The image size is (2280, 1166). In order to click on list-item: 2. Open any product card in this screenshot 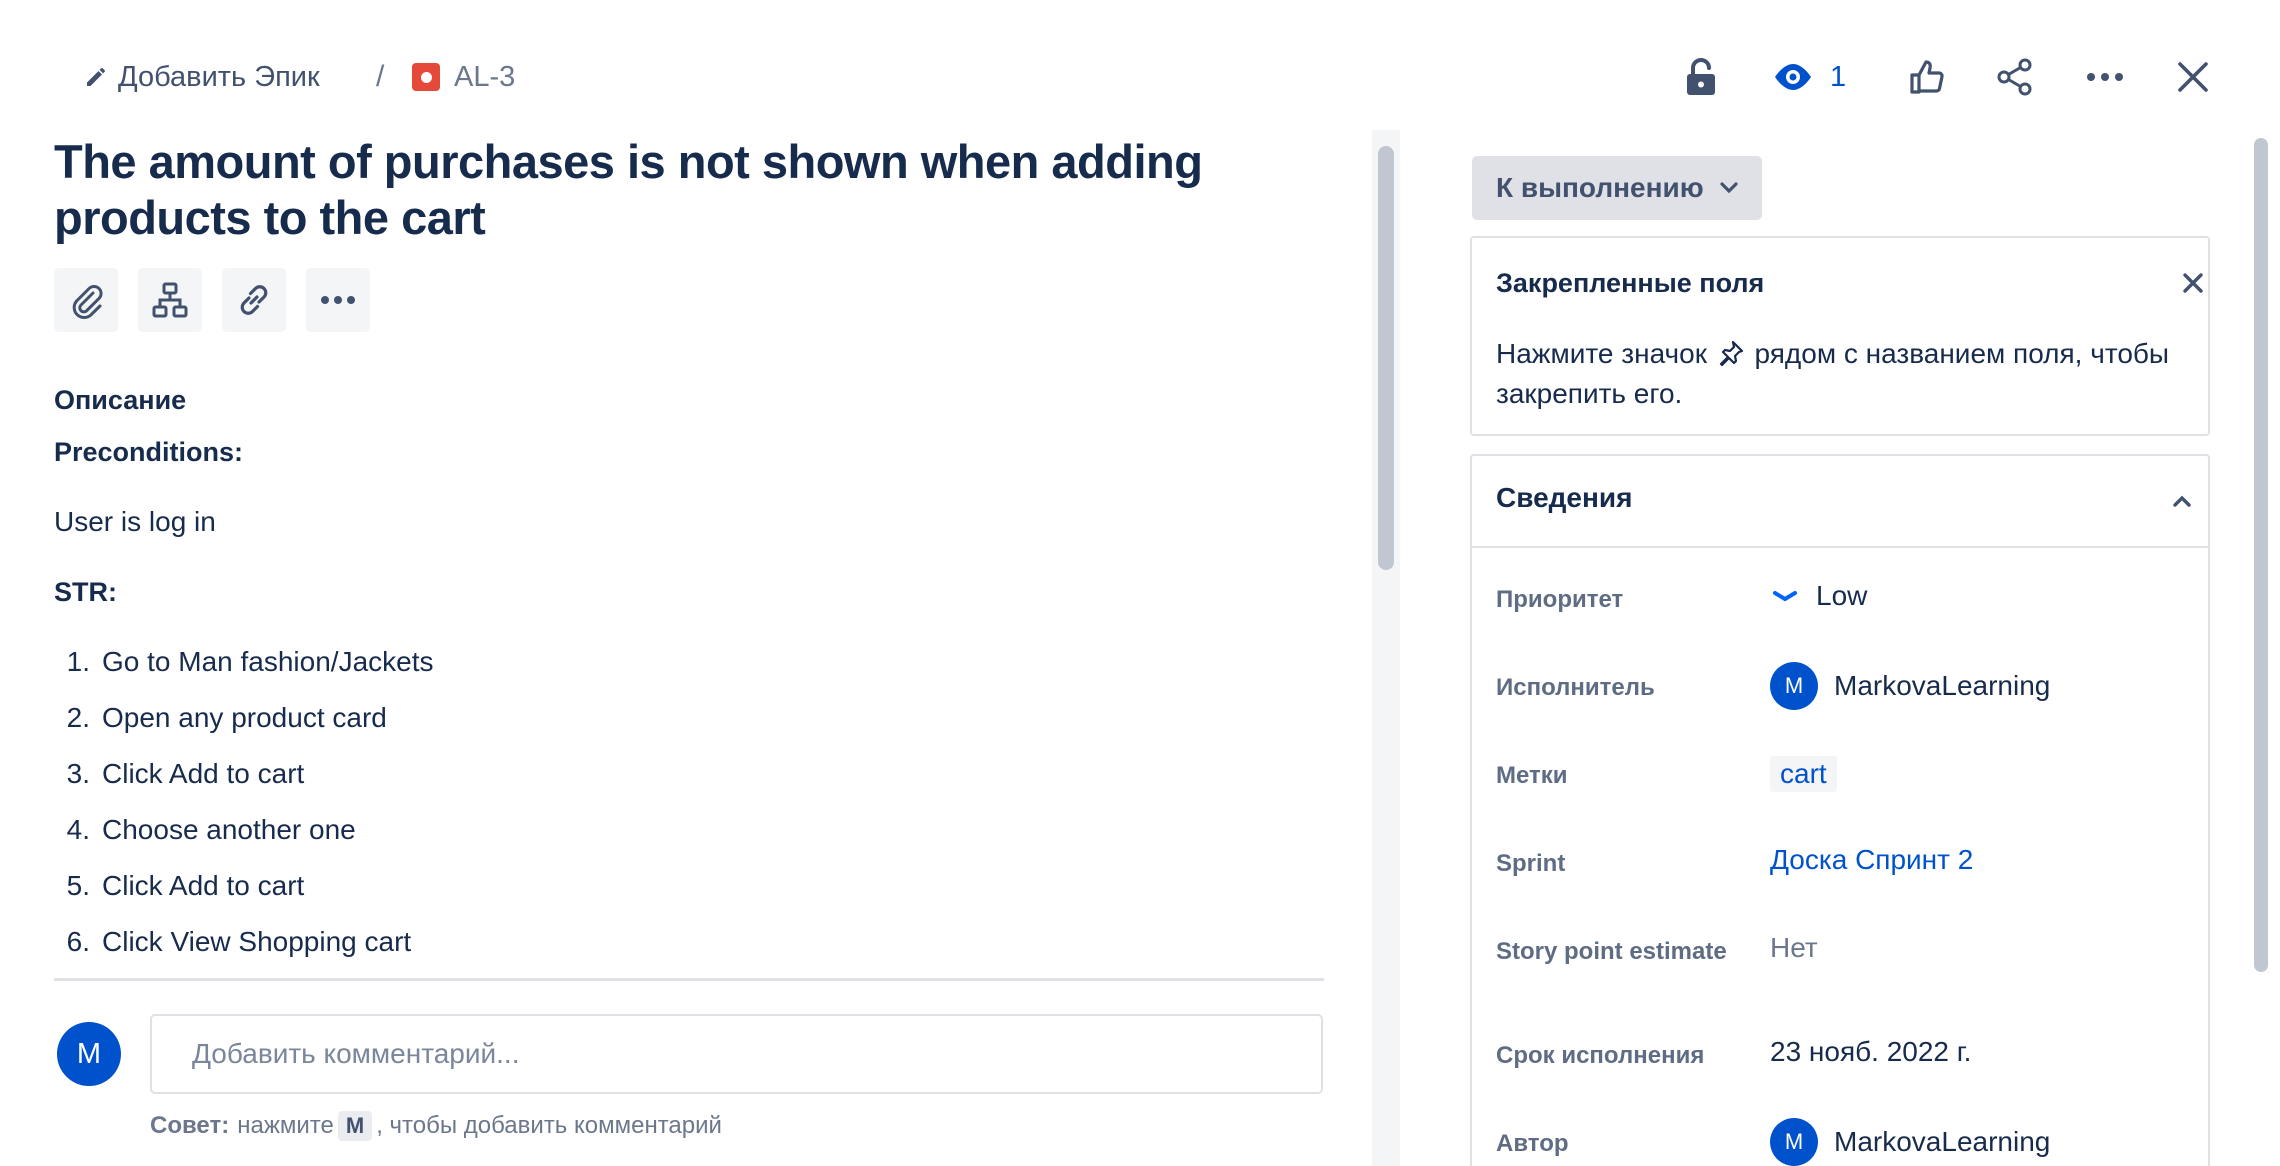, I will do `click(226, 717)`.